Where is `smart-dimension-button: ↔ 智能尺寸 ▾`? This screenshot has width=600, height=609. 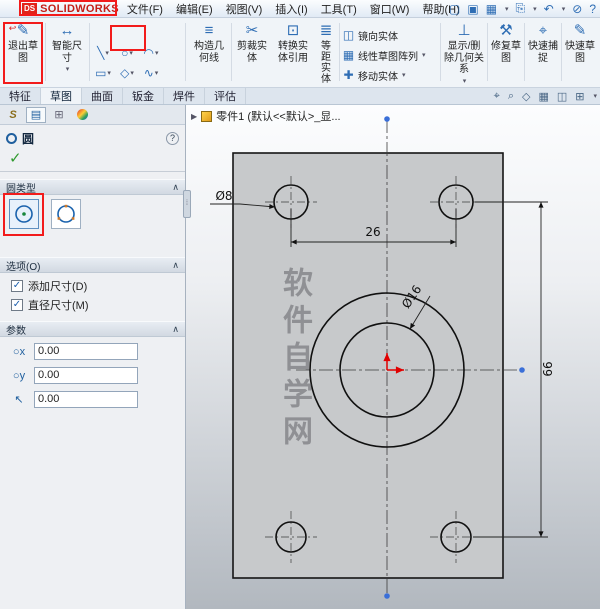
smart-dimension-button: ↔ 智能尺寸 ▾ is located at coordinates (67, 47).